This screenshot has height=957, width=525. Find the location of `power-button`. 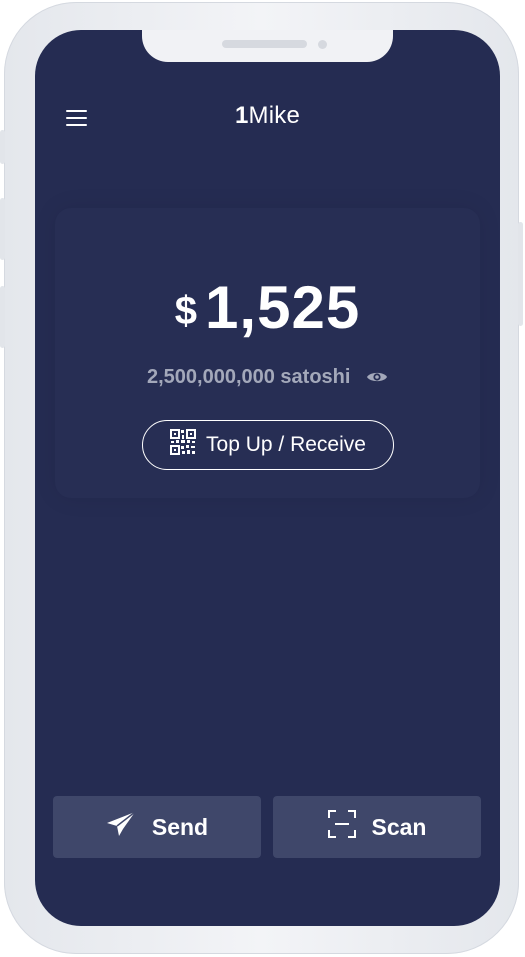

power-button is located at coordinates (520, 274).